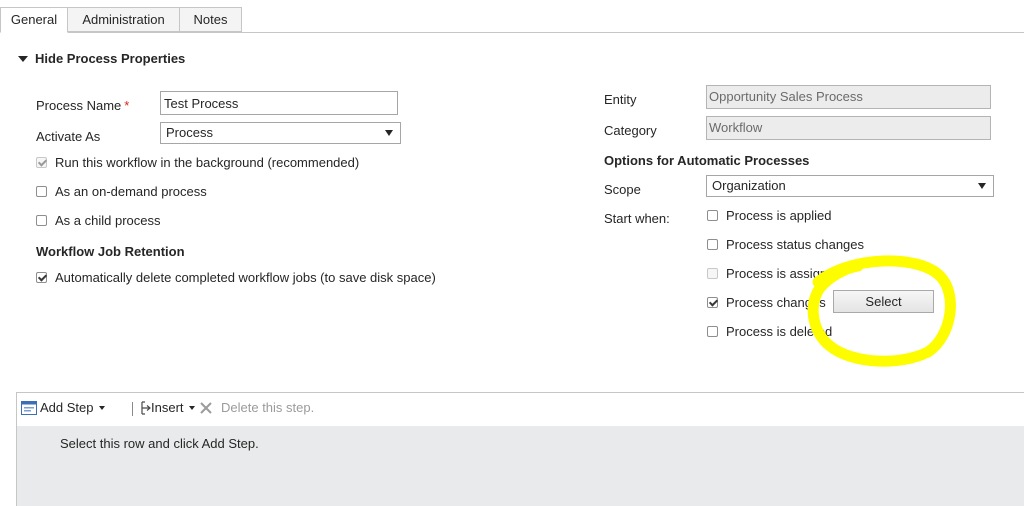 This screenshot has height=506, width=1024. I want to click on process-changes-checkbox, so click(712, 302).